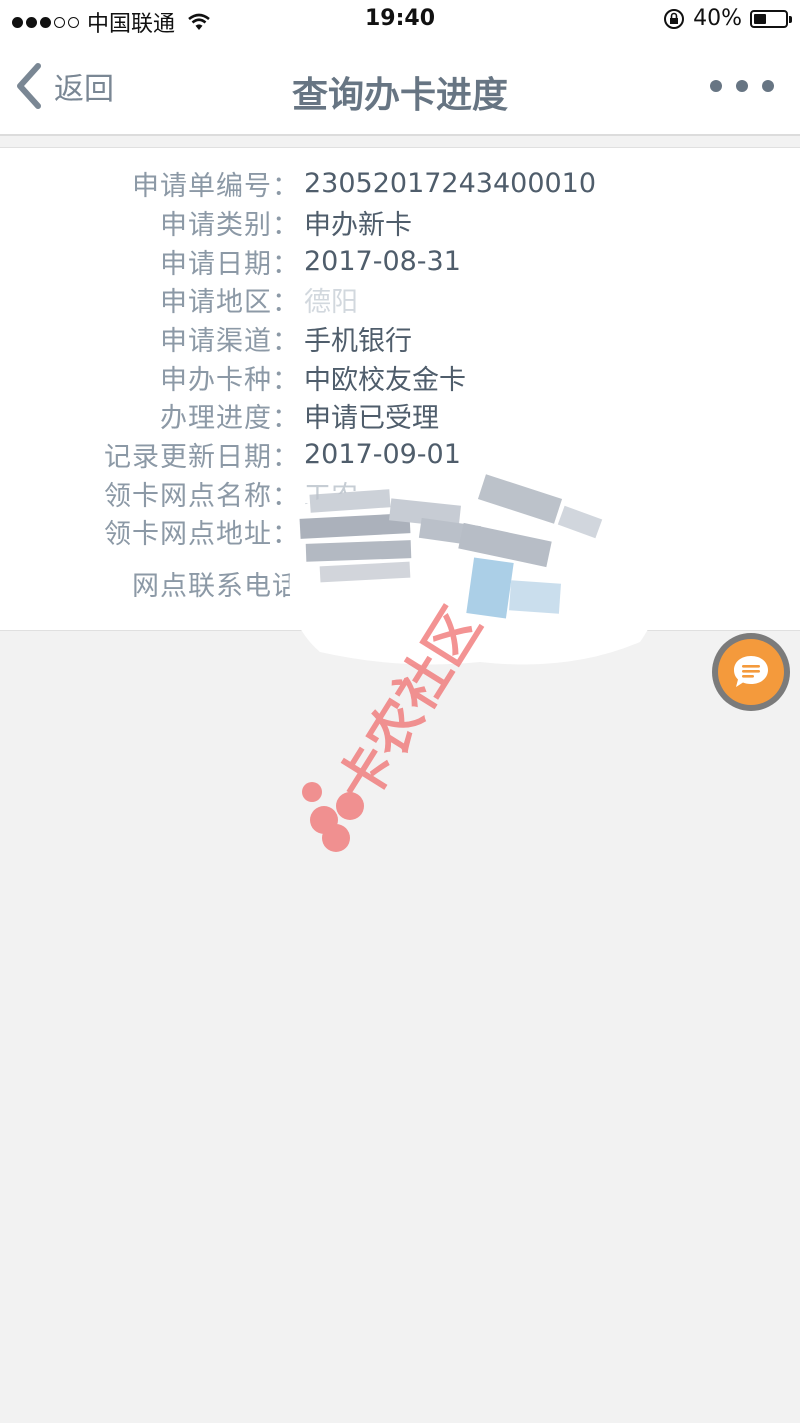  What do you see at coordinates (216, 186) in the screenshot?
I see `detail-label: 申请单编号：` at bounding box center [216, 186].